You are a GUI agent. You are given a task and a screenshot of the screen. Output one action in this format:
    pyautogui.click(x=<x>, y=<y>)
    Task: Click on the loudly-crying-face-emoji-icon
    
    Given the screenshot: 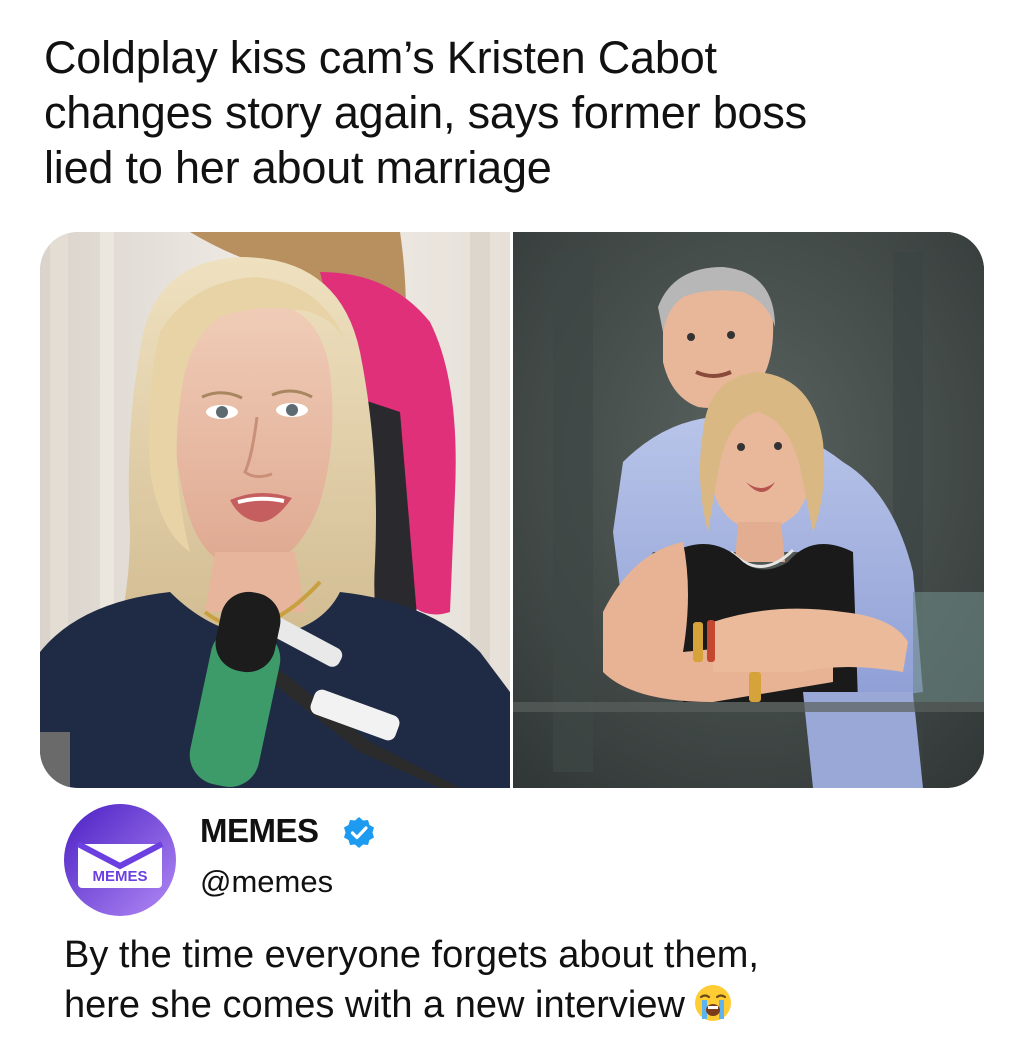 What is the action you would take?
    pyautogui.click(x=712, y=1003)
    